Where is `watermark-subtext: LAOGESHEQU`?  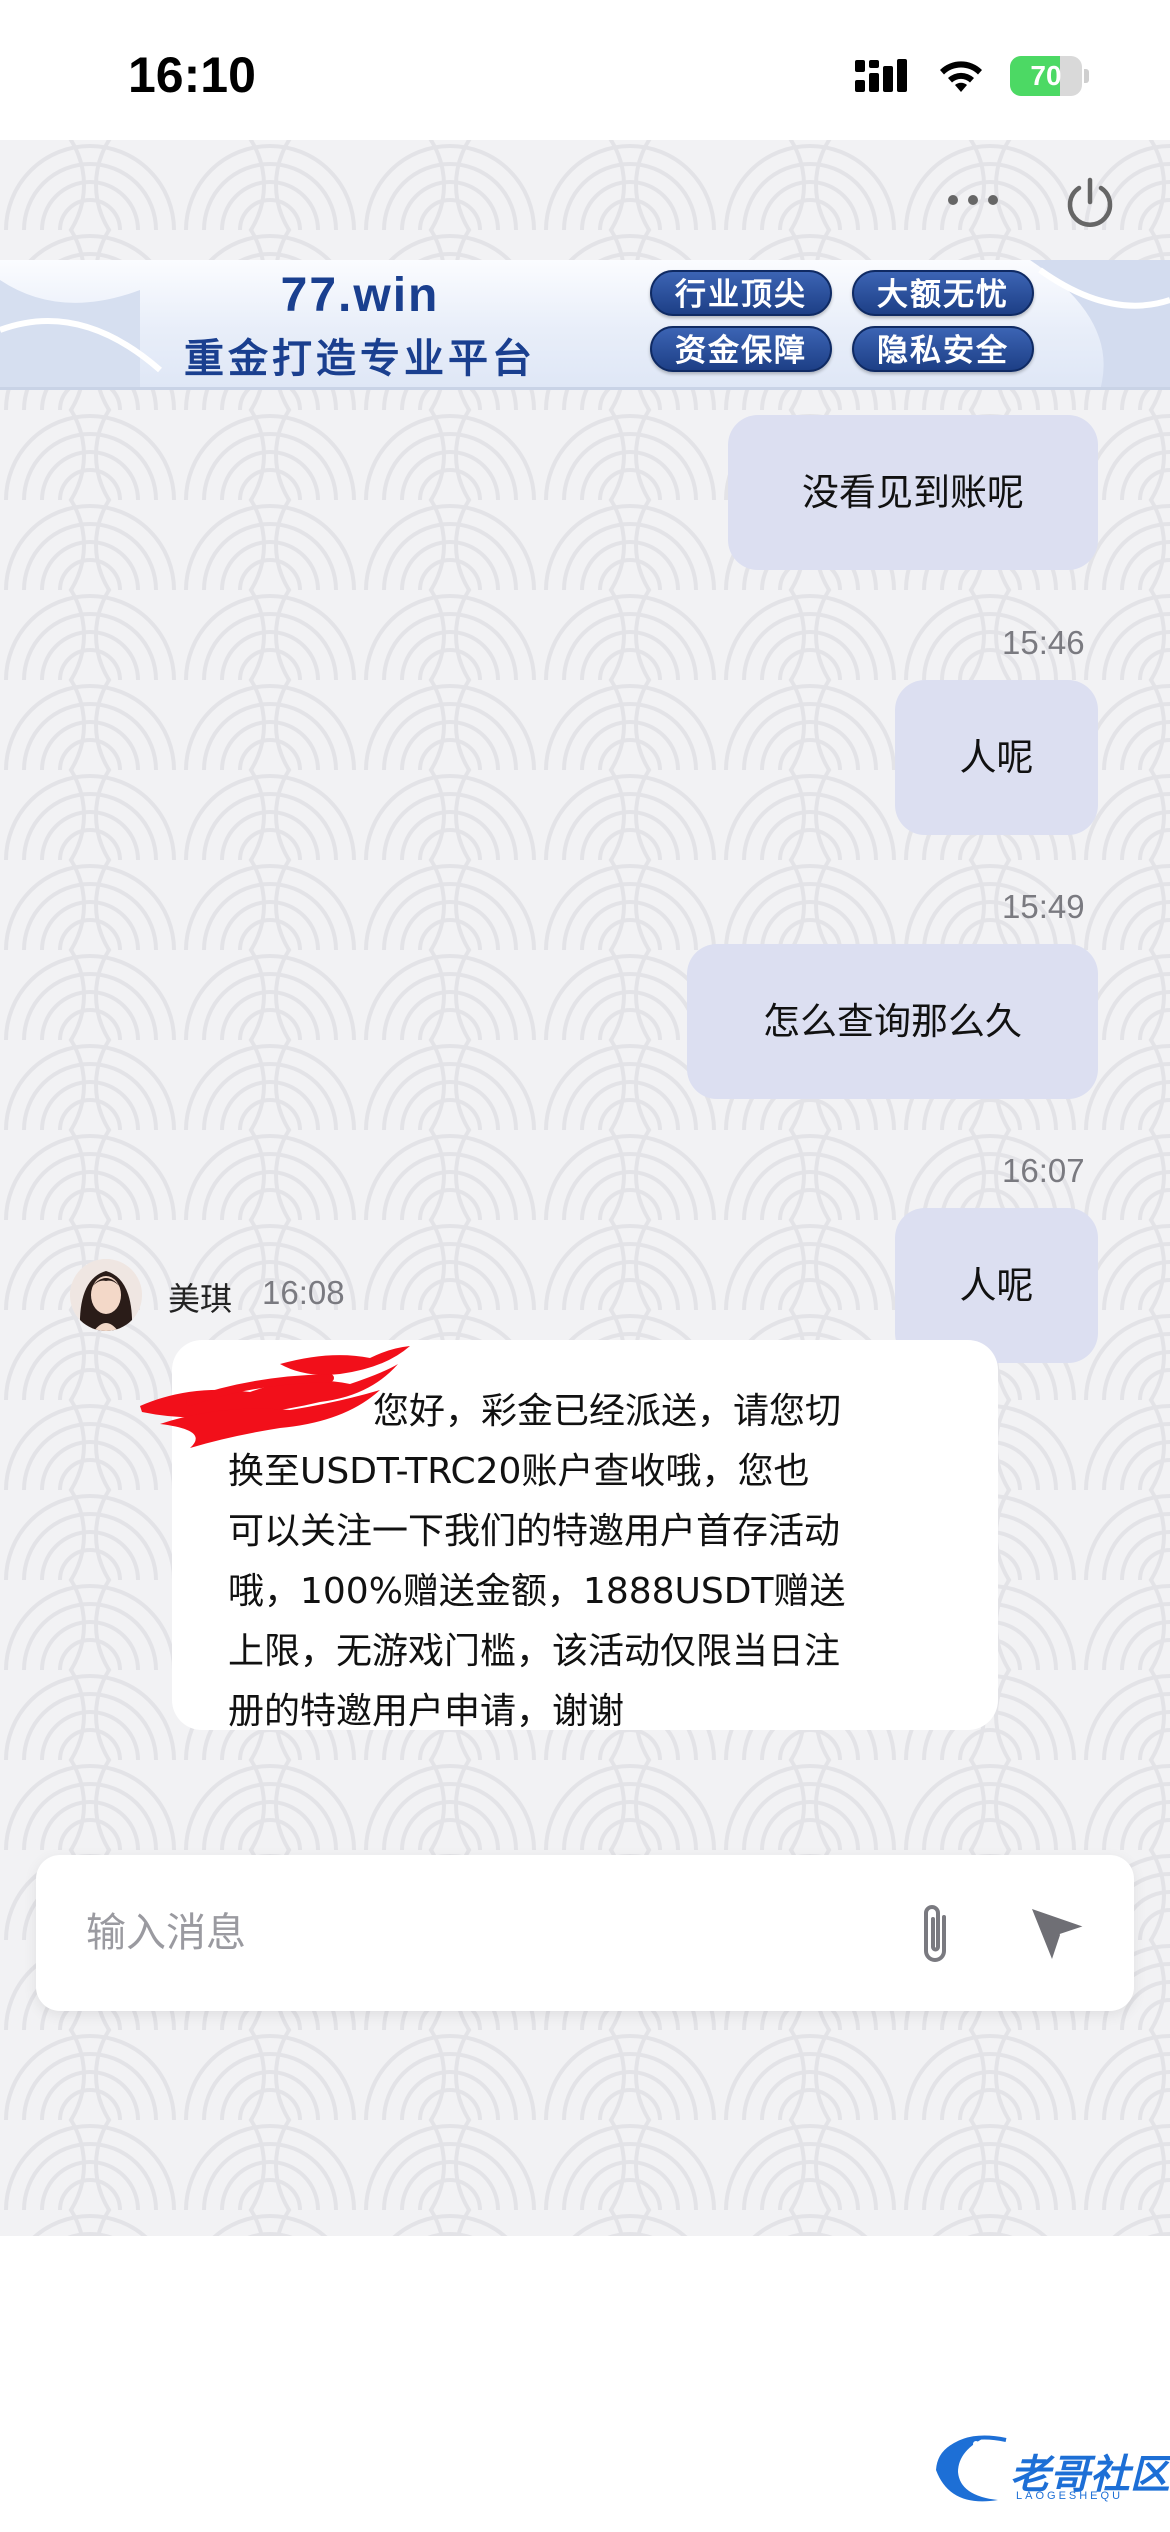
watermark-subtext: LAOGESHEQU is located at coordinates (1070, 2496).